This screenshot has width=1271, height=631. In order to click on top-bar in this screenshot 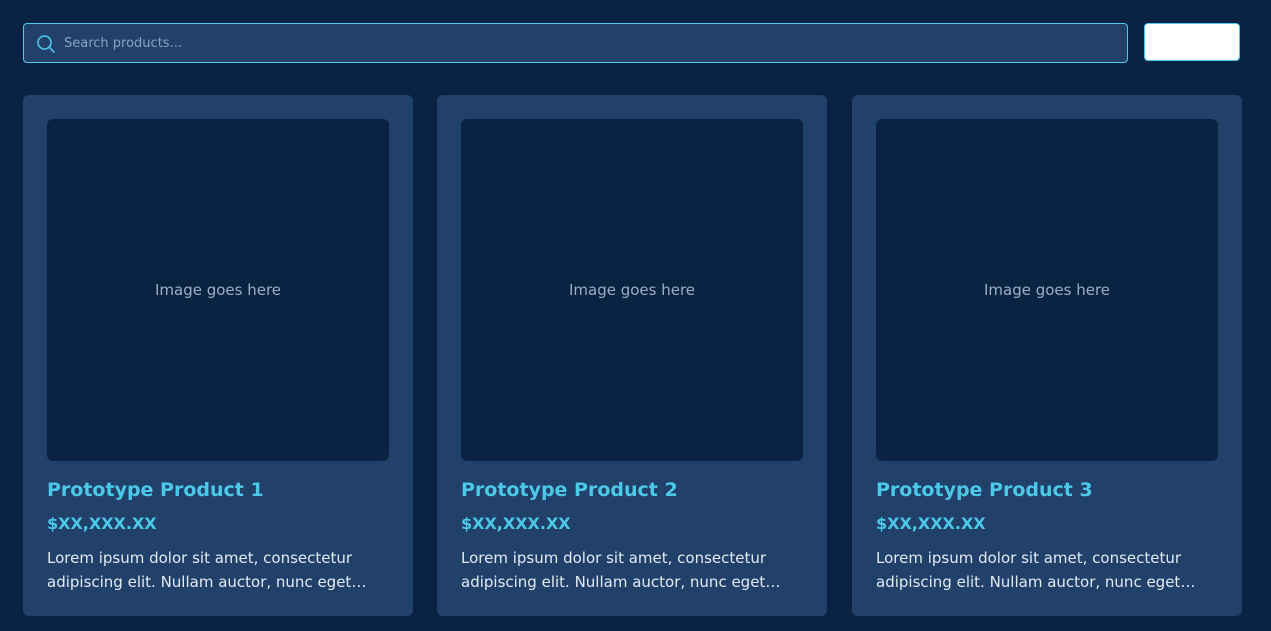, I will do `click(632, 43)`.